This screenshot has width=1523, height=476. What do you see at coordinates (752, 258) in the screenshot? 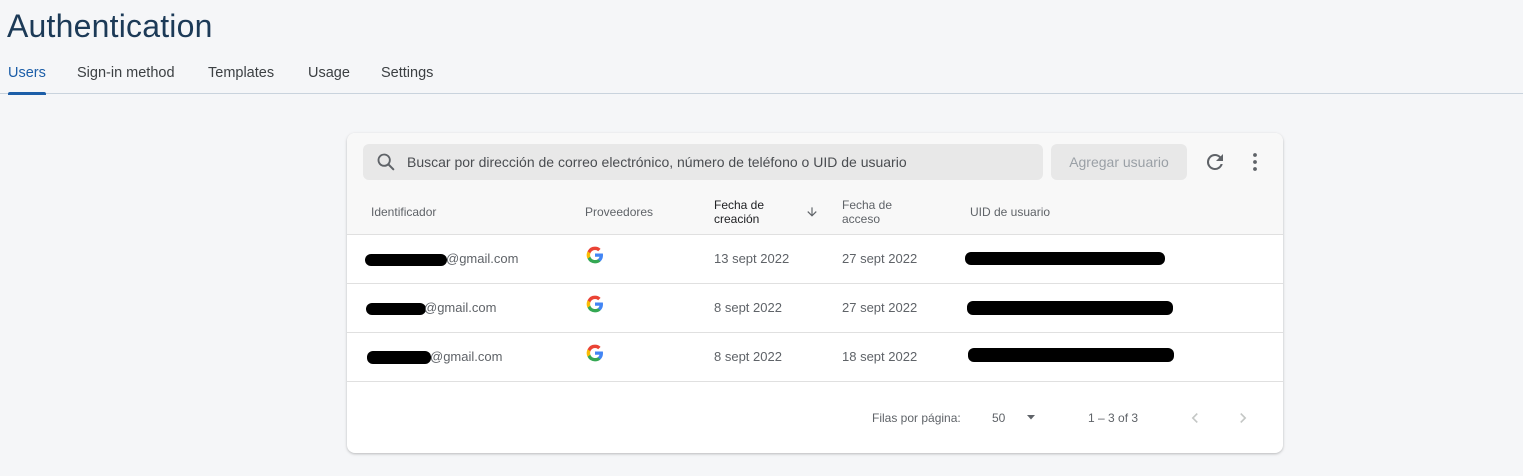
I see `created-date: 13 sept 2022` at bounding box center [752, 258].